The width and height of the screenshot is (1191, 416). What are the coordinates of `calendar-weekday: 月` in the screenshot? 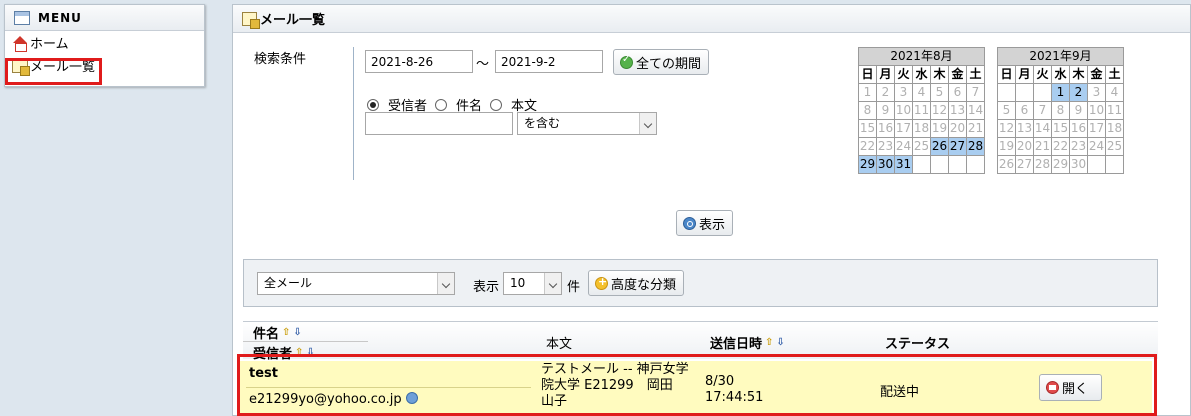 It's located at (1024, 74).